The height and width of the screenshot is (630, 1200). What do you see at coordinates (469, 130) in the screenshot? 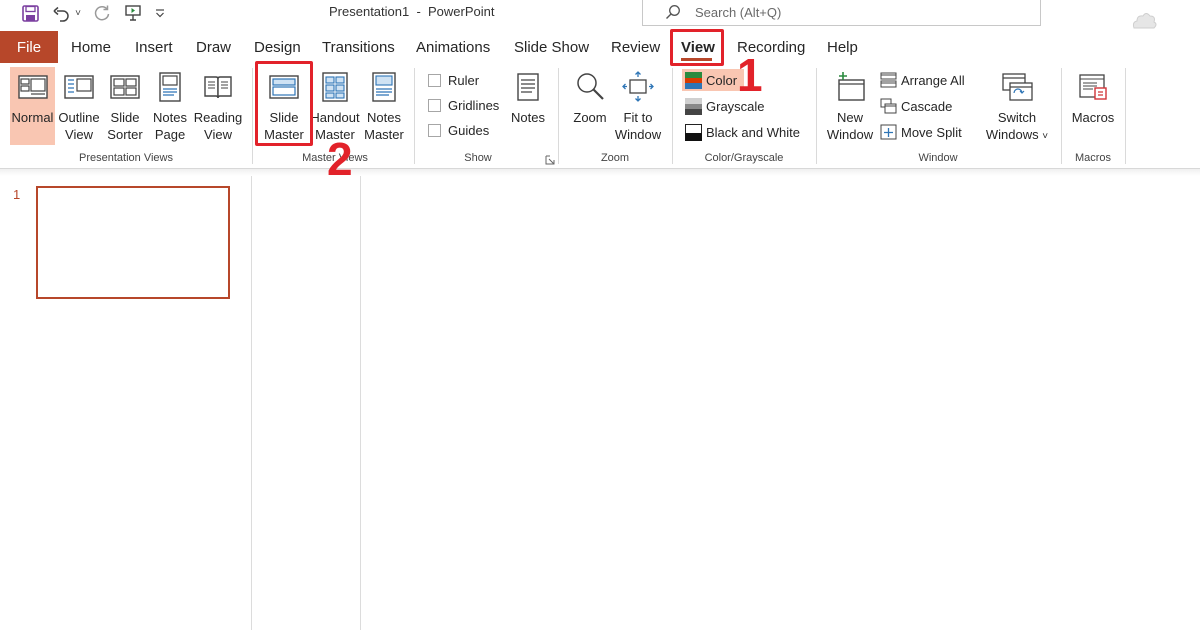
I see `guides-label: Guides` at bounding box center [469, 130].